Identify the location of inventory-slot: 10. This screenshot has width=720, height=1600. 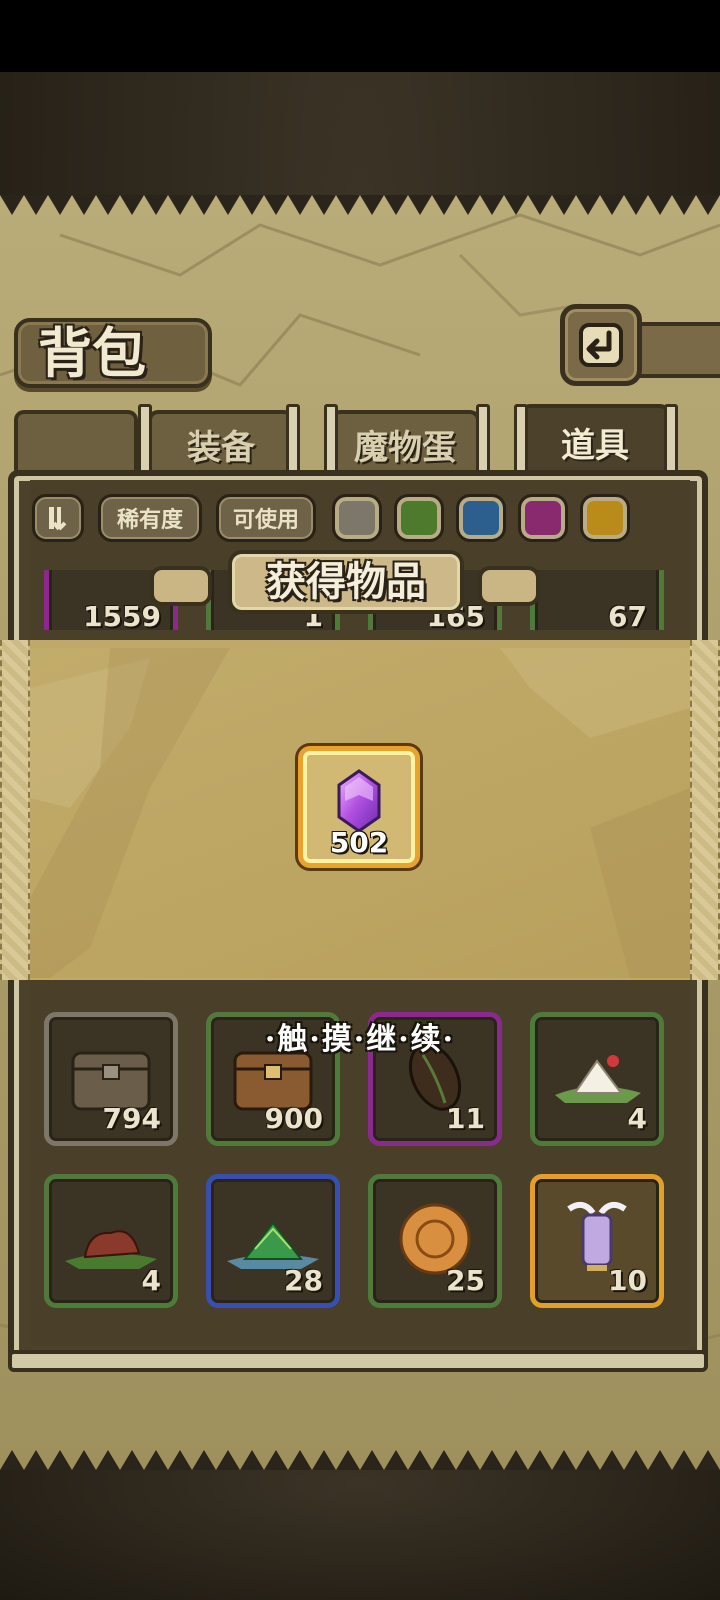
(597, 1241).